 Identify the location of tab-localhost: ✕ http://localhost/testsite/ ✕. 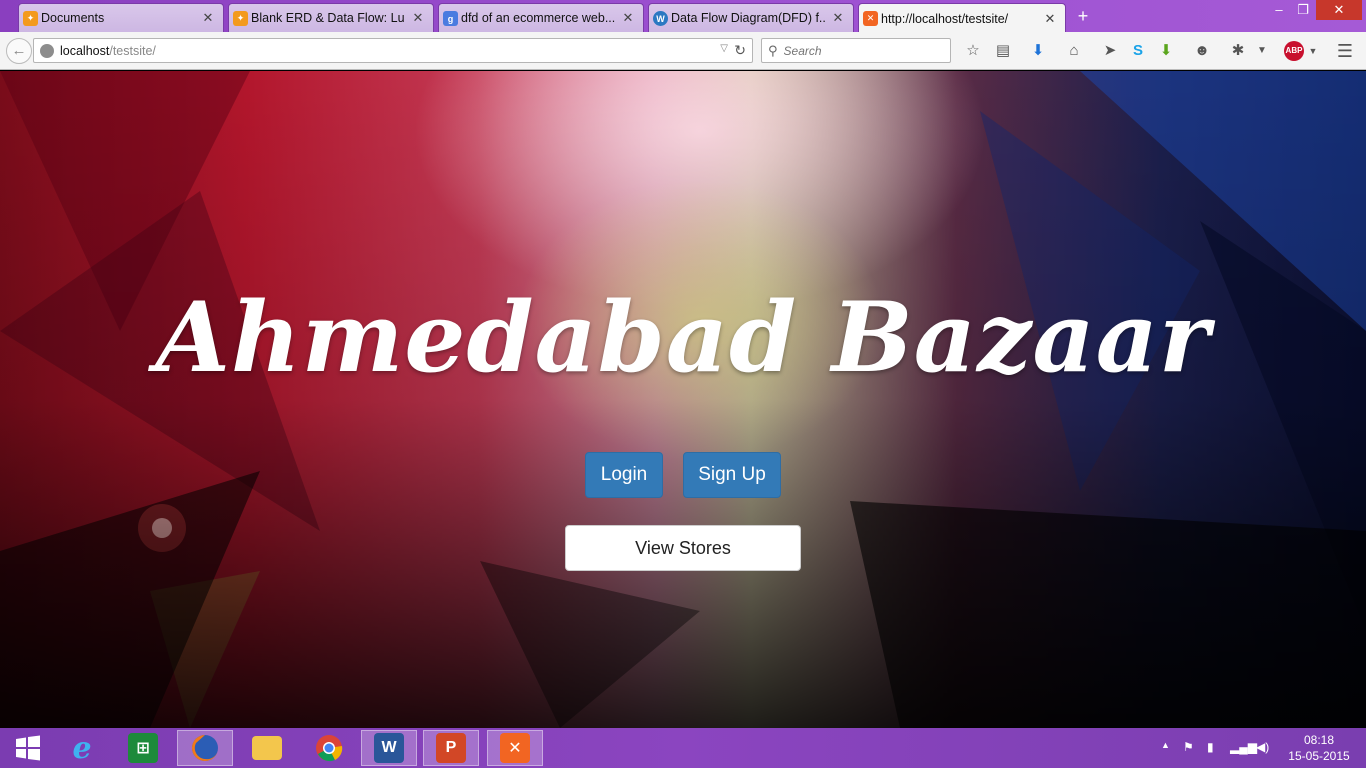
(962, 18).